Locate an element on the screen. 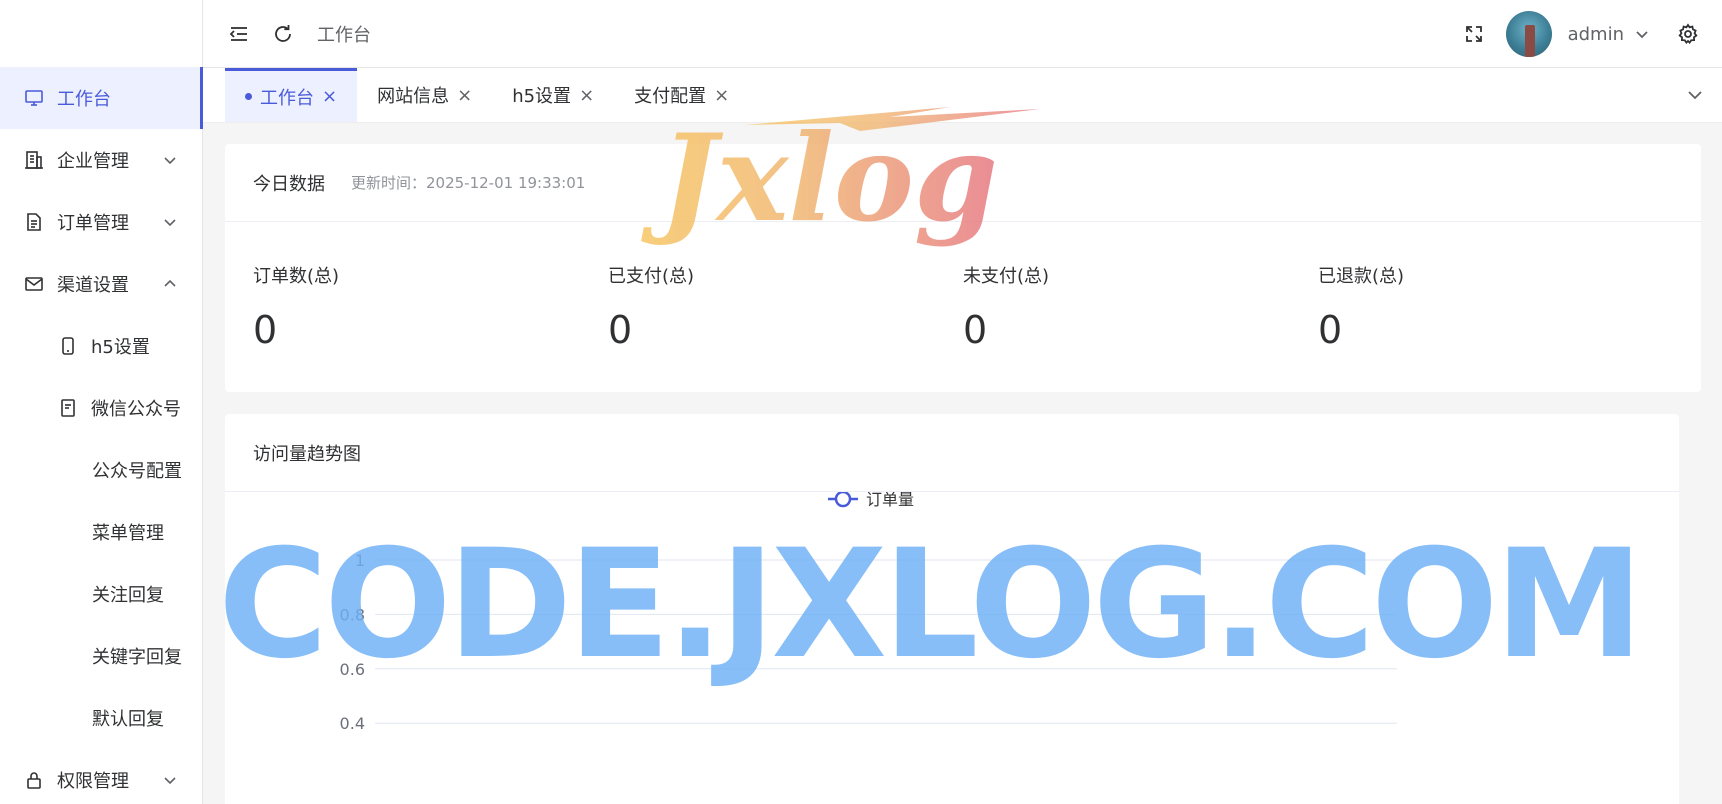 The width and height of the screenshot is (1722, 804). stat-label: 已支付(总) is located at coordinates (651, 276).